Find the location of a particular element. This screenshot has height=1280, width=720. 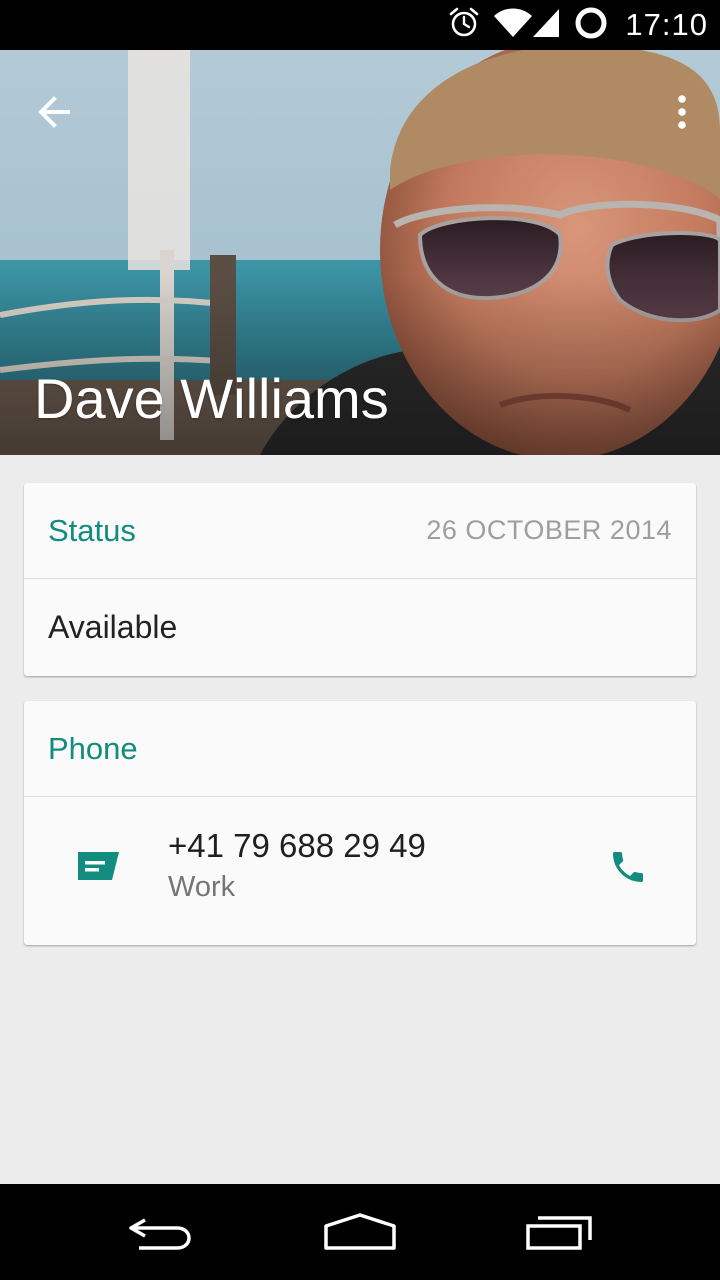

home-nav-icon is located at coordinates (360, 1231).